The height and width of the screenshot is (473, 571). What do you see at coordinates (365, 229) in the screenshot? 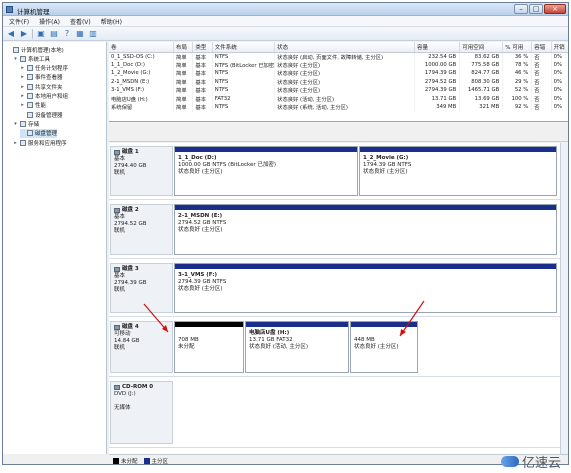
I see `partition-block: 2-1_MSDN (E:) 2794.52 GB NTFS 状态良好 (主分区)` at bounding box center [365, 229].